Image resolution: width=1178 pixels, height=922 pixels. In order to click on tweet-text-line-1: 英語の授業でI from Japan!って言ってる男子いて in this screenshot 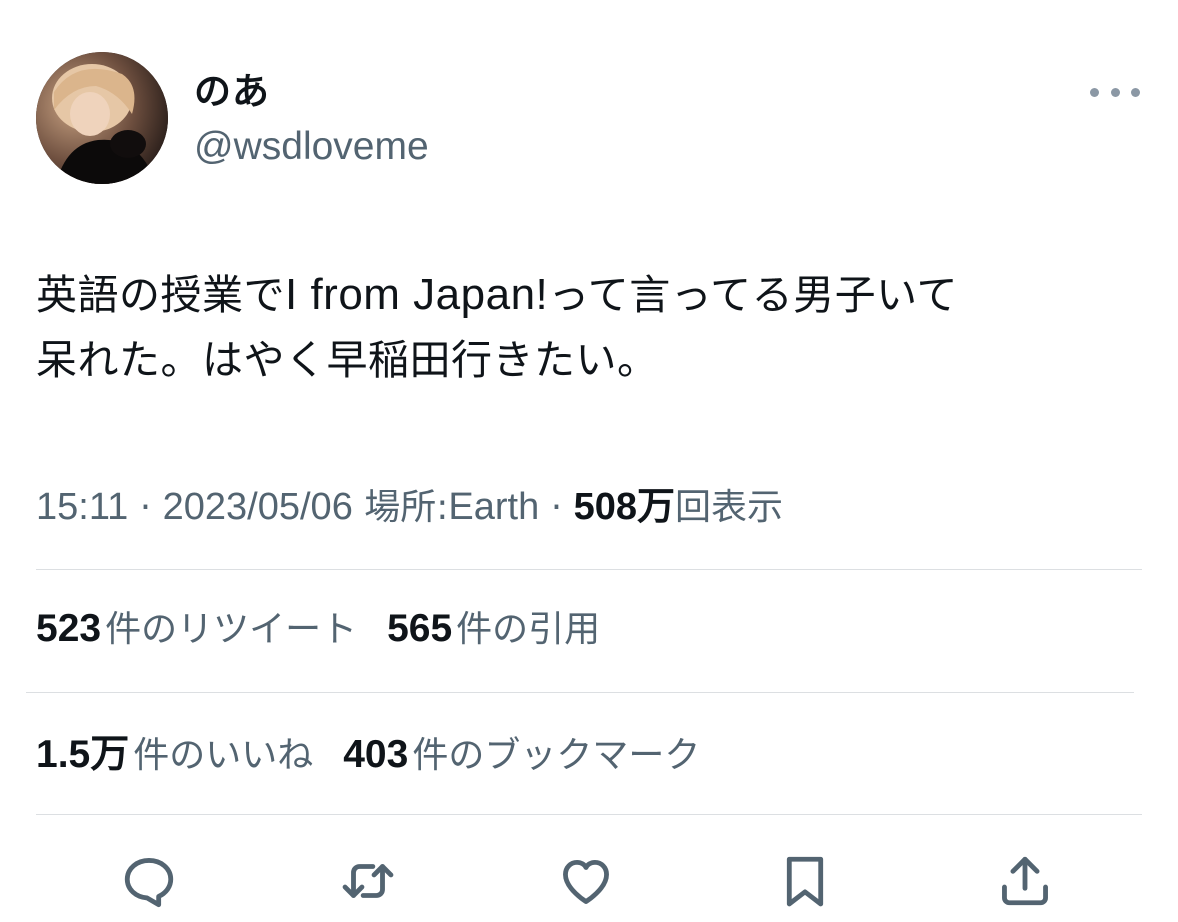, I will do `click(591, 295)`.